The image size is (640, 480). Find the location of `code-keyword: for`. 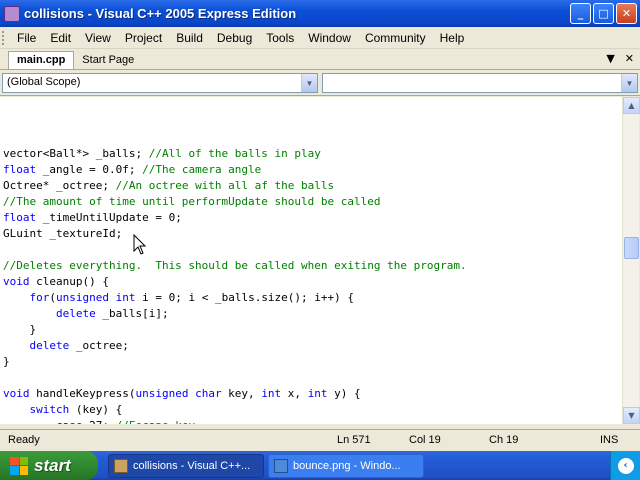

code-keyword: for is located at coordinates (39, 297).